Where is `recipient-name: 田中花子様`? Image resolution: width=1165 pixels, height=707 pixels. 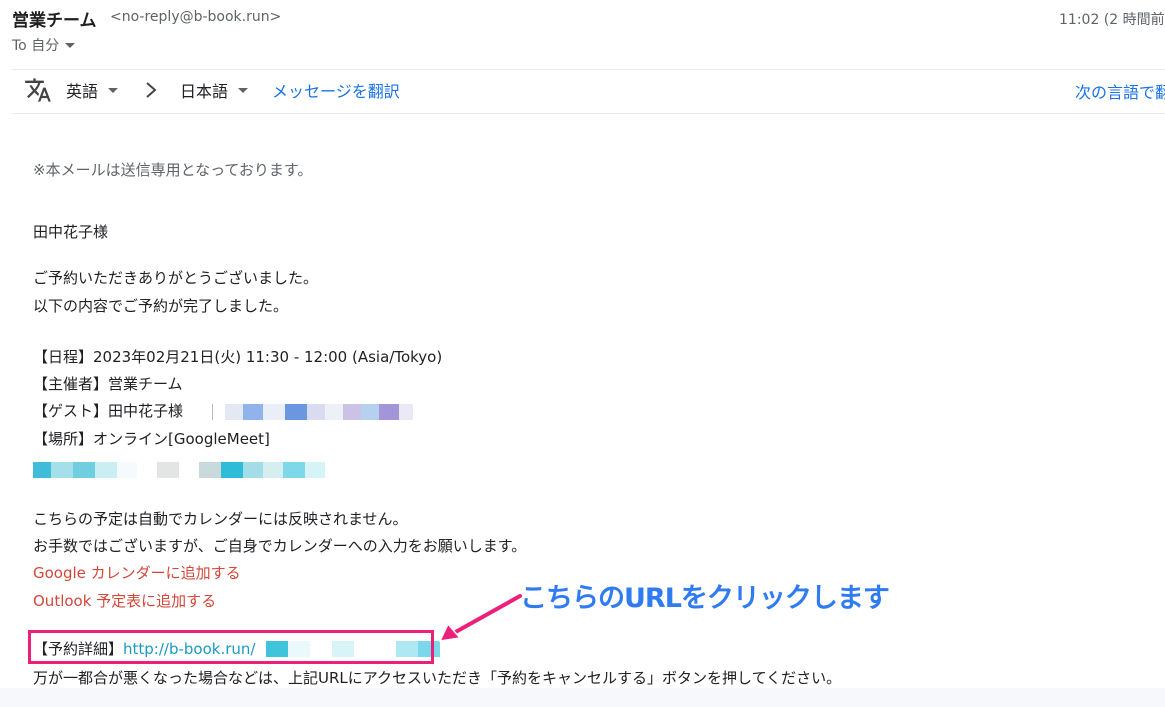
recipient-name: 田中花子様 is located at coordinates (71, 232).